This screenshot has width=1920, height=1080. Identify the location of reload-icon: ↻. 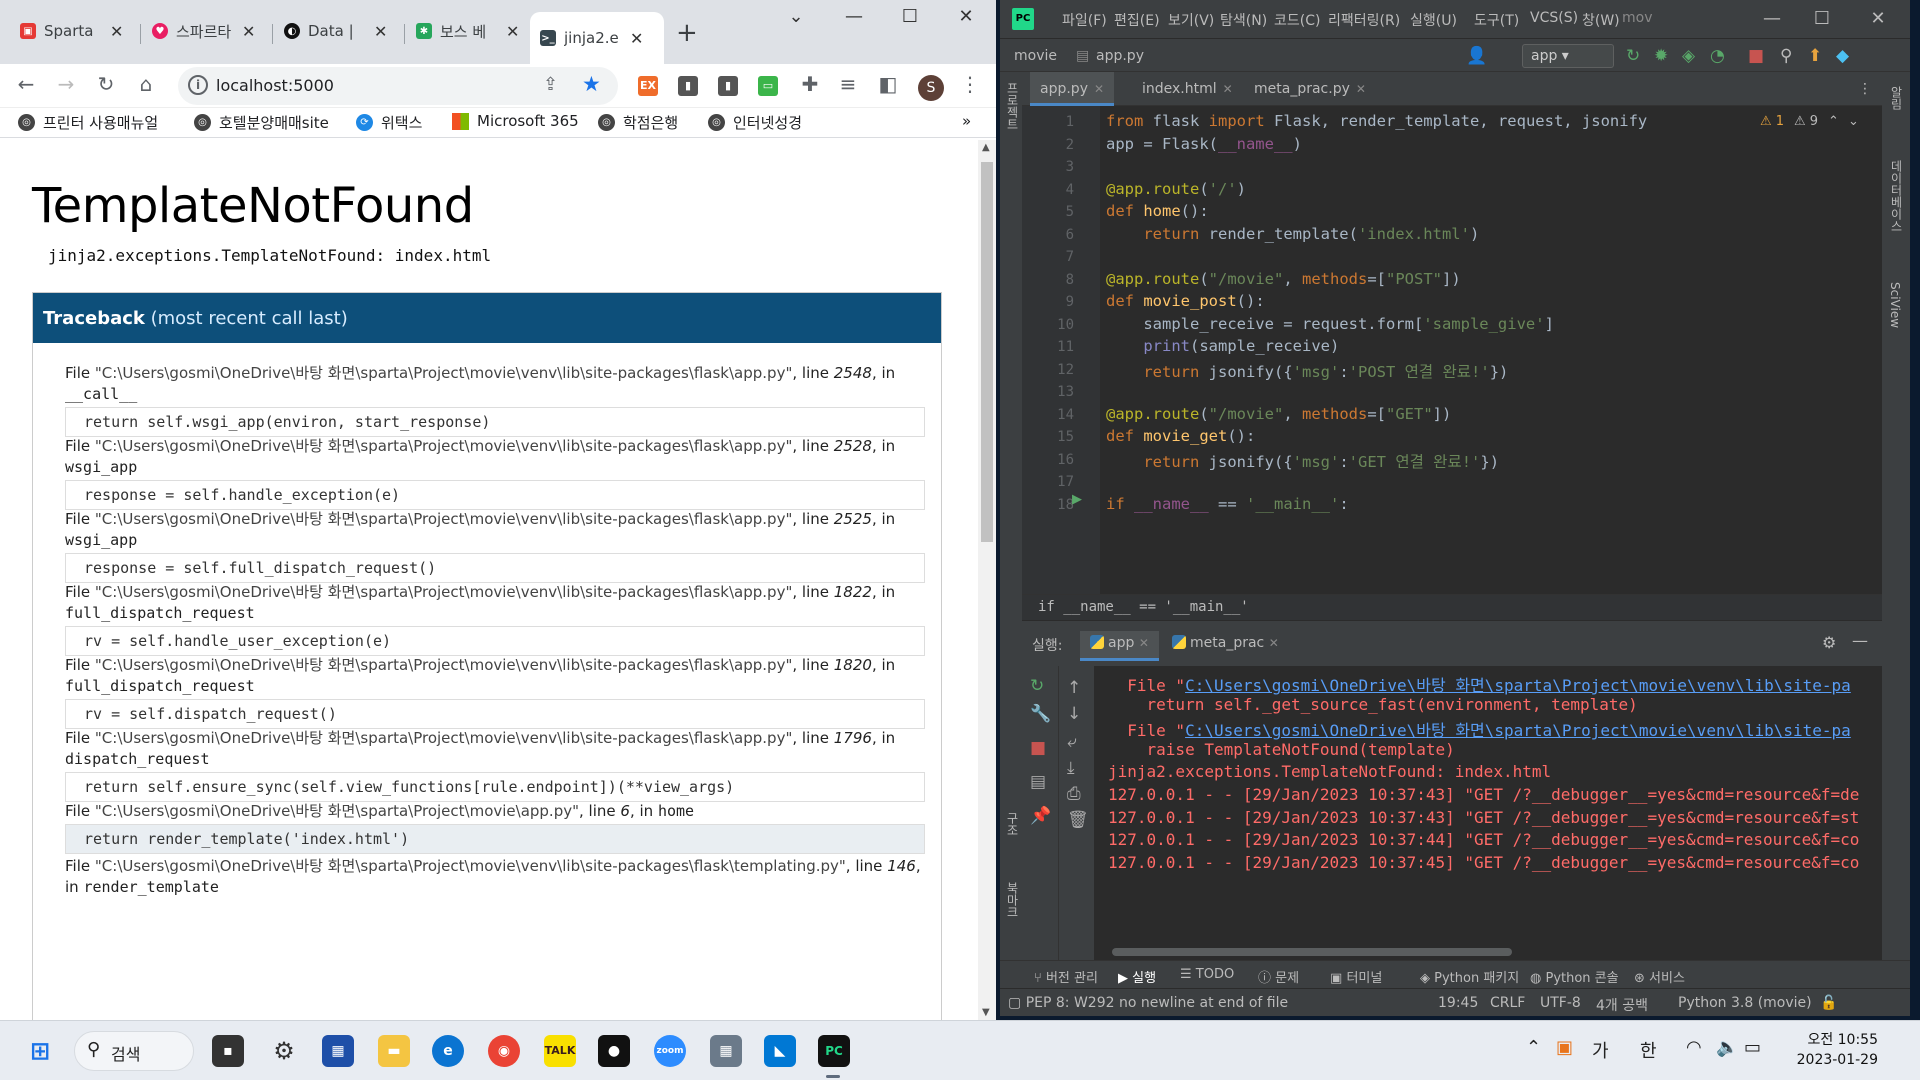
(106, 84).